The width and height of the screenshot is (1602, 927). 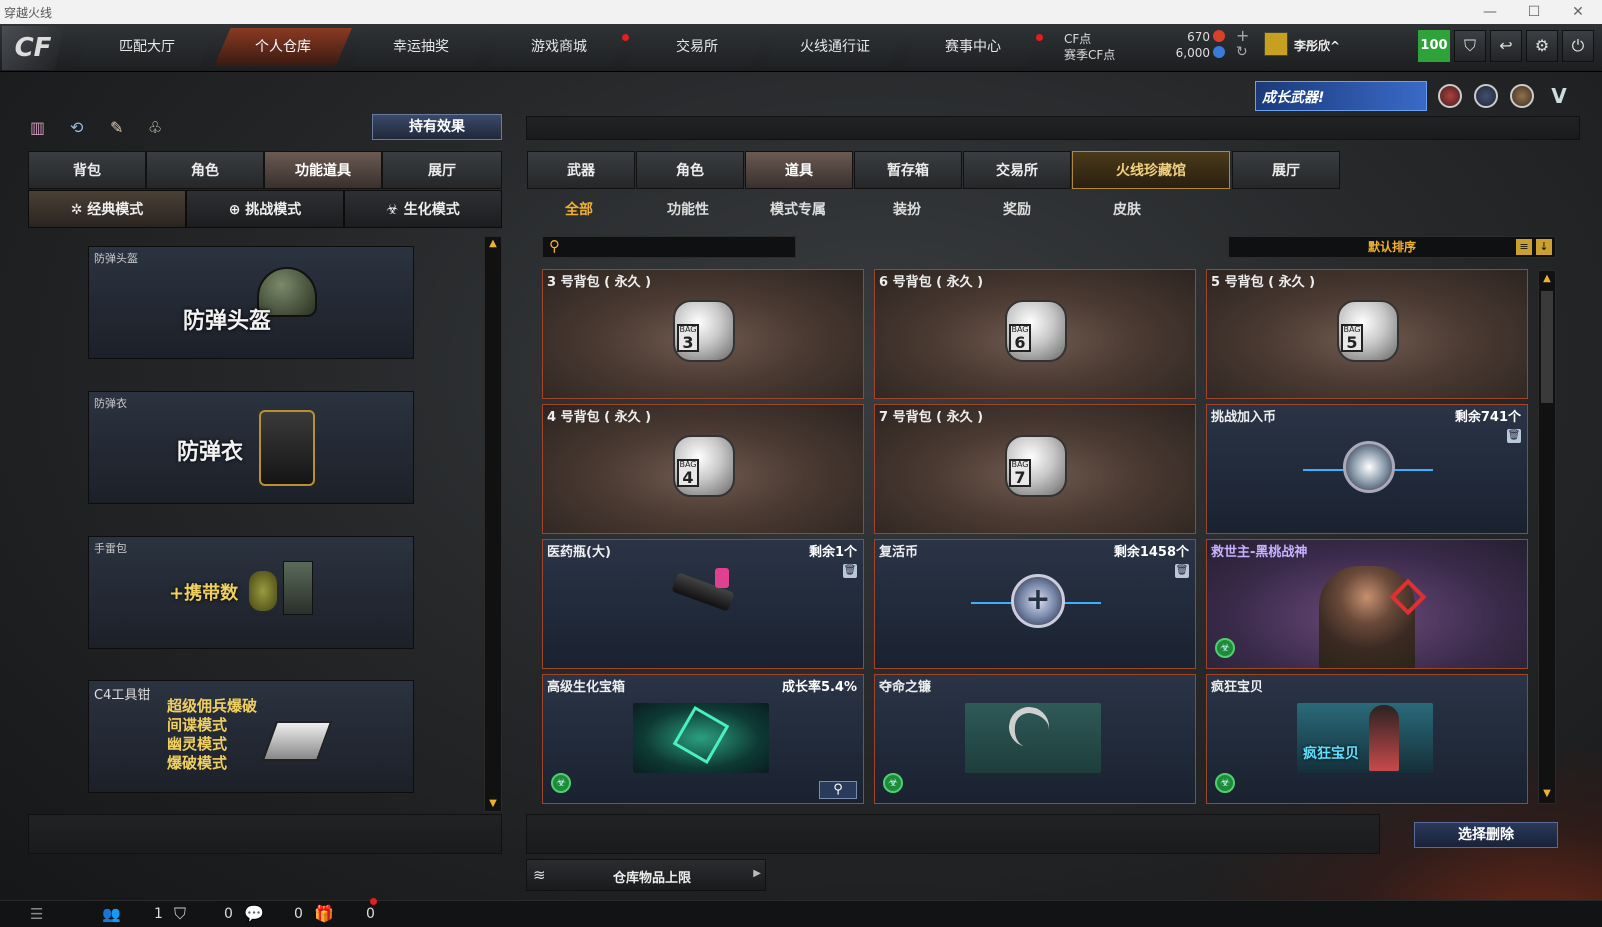 I want to click on window-title: 穿越火线, so click(x=28, y=13).